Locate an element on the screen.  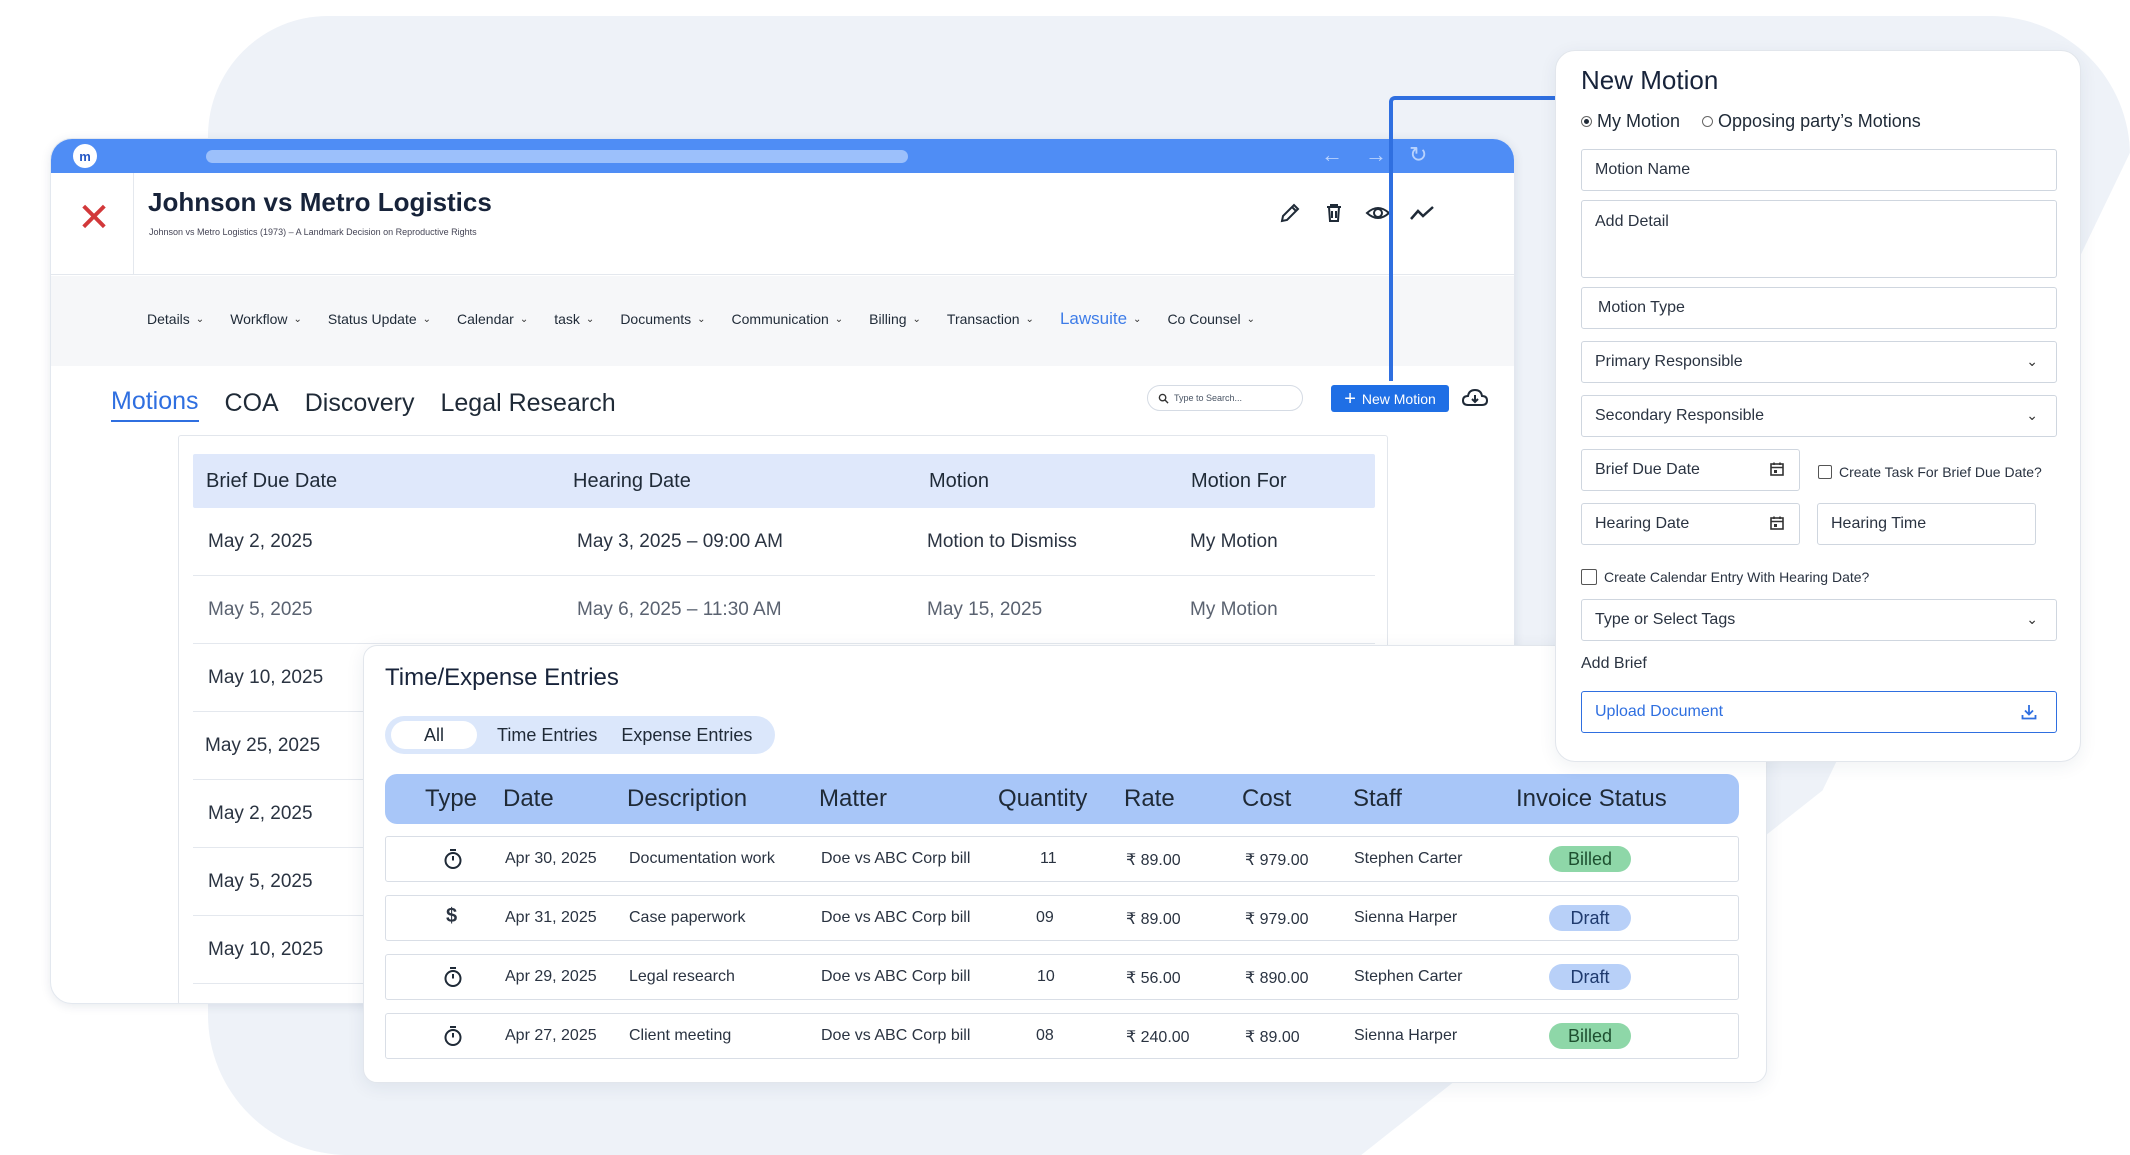
brief-due-date-field: Brief Due Date is located at coordinates (1690, 470).